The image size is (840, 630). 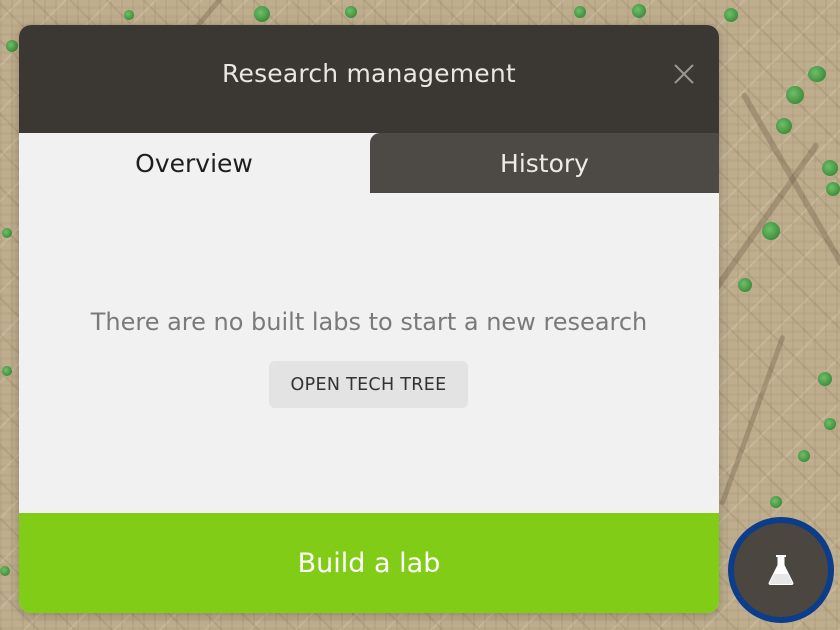 I want to click on flask-icon, so click(x=781, y=570).